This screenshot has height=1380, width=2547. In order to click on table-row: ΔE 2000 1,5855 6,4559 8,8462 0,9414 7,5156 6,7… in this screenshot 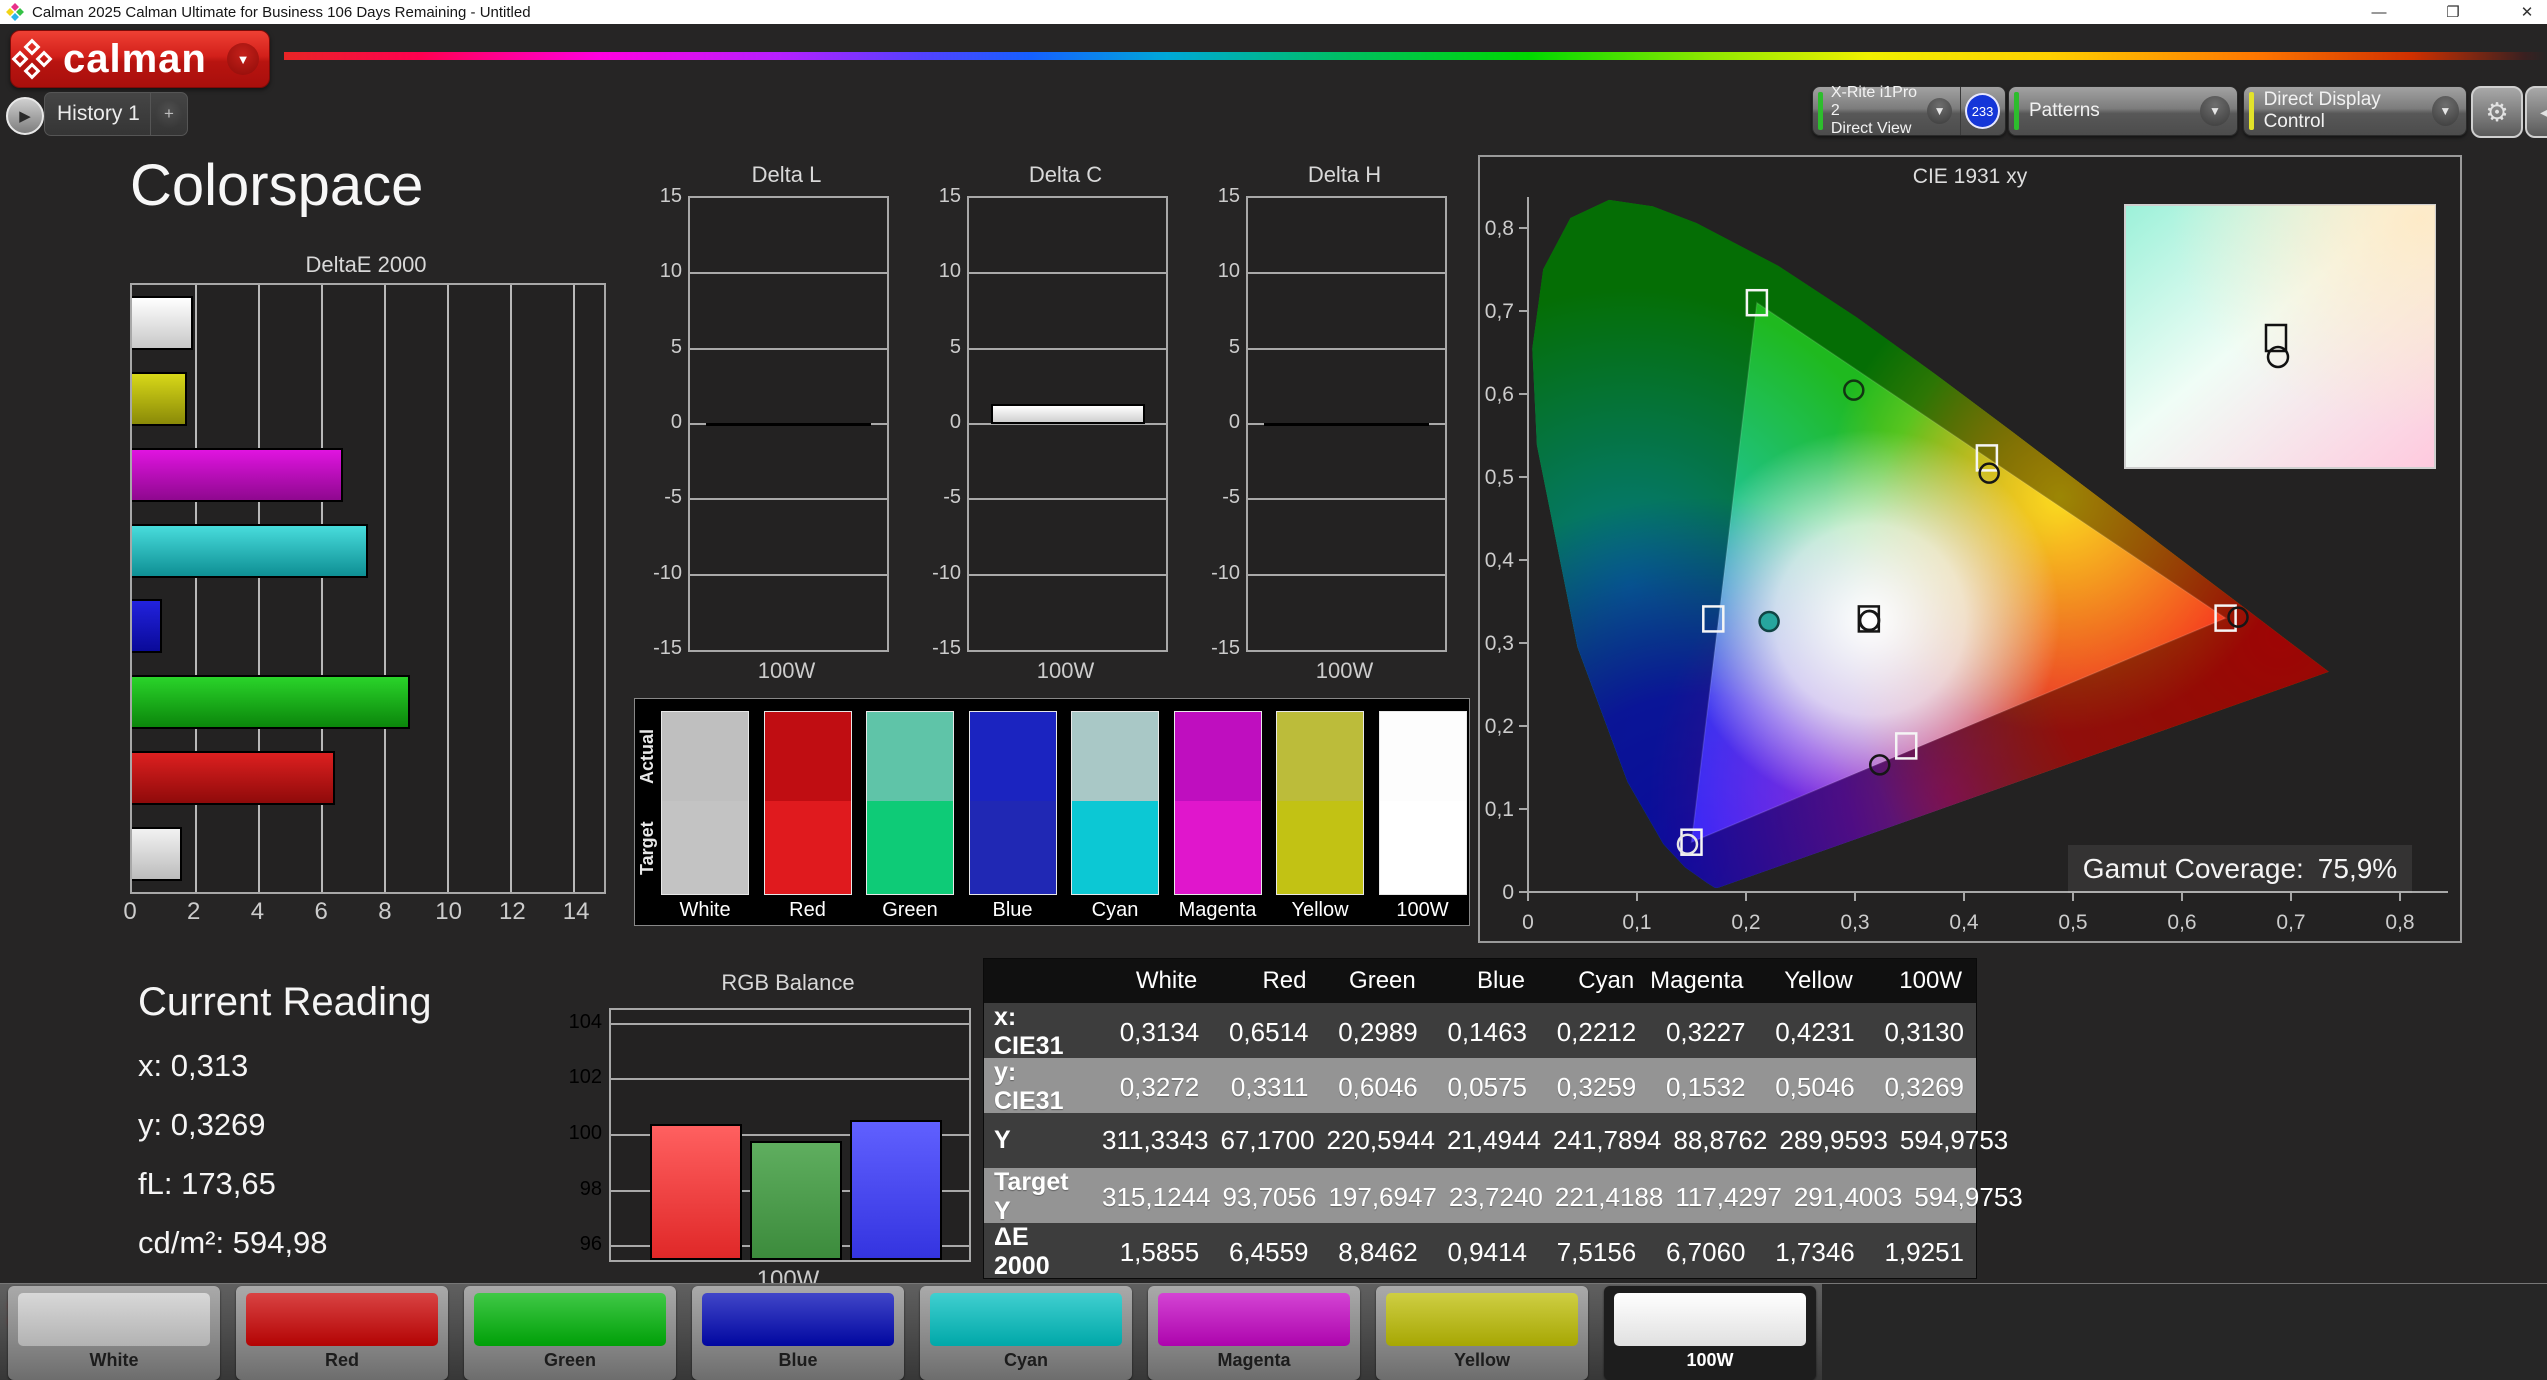, I will do `click(1480, 1251)`.